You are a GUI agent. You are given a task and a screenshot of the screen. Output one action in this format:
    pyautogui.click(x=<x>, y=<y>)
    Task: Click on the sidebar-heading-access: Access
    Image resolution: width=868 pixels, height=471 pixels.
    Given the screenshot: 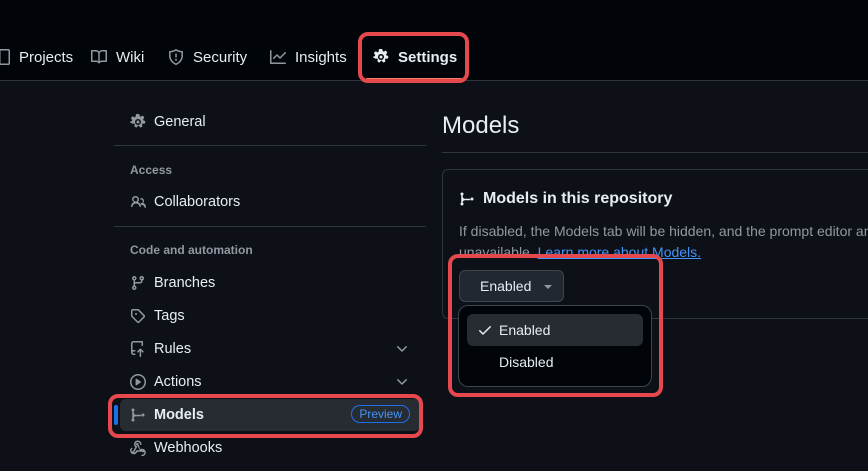 What is the action you would take?
    pyautogui.click(x=151, y=170)
    